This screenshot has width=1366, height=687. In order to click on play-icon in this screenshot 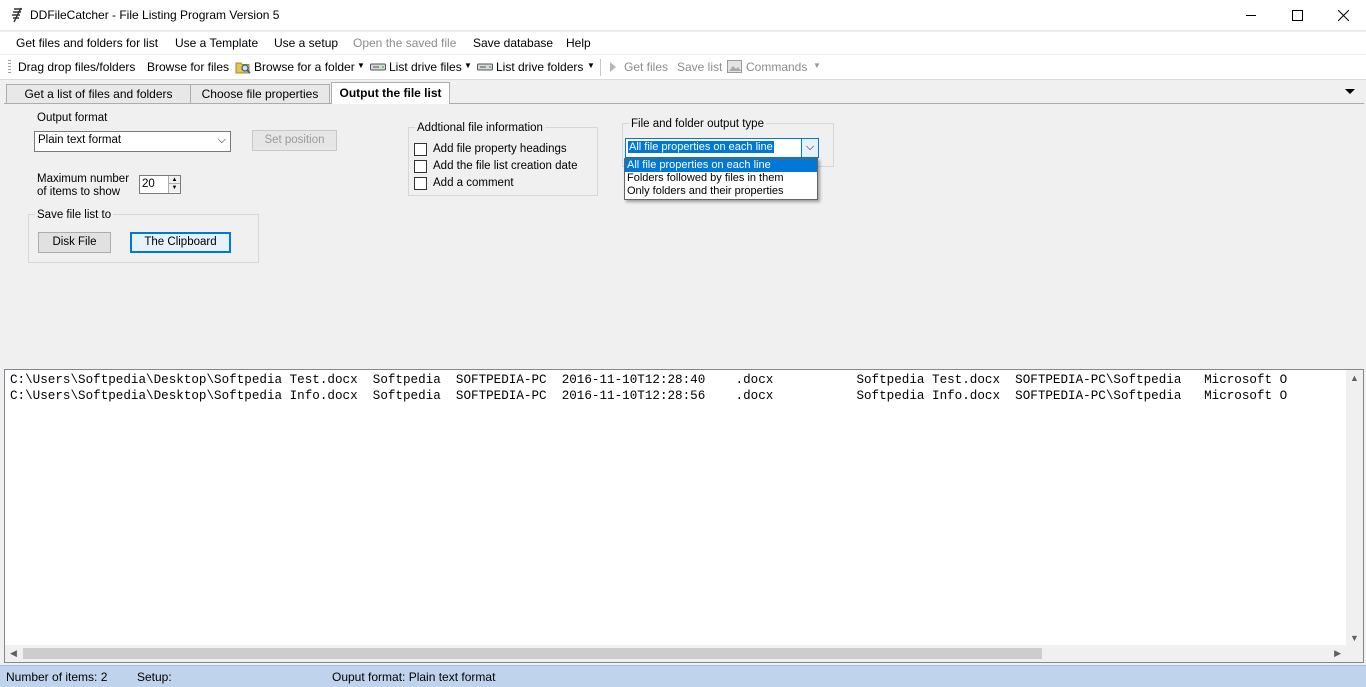, I will do `click(613, 67)`.